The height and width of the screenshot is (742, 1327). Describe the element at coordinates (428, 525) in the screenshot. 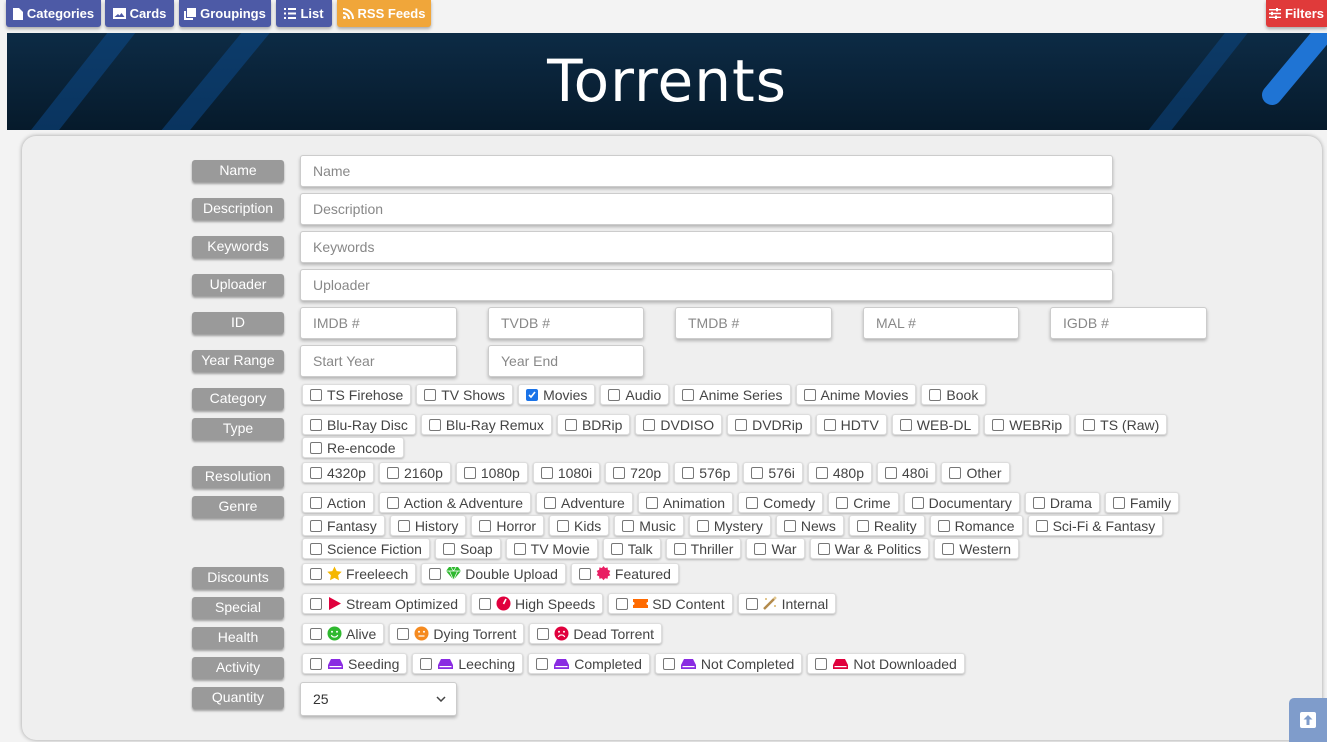

I see `option-history: History` at that location.